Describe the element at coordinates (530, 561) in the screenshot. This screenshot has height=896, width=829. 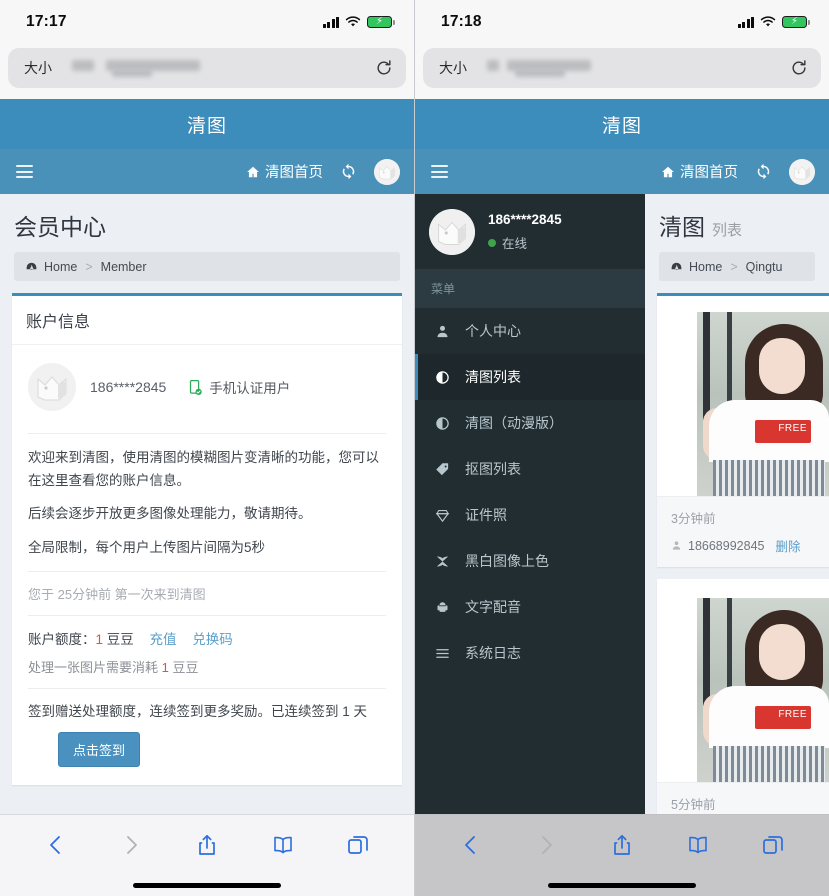
I see `sidebar-item-bw-colorize: 黑白图像上色` at that location.